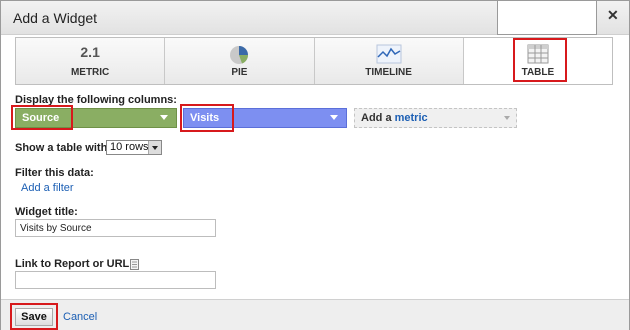  Describe the element at coordinates (540, 60) in the screenshot. I see `table-tab-highlight` at that location.